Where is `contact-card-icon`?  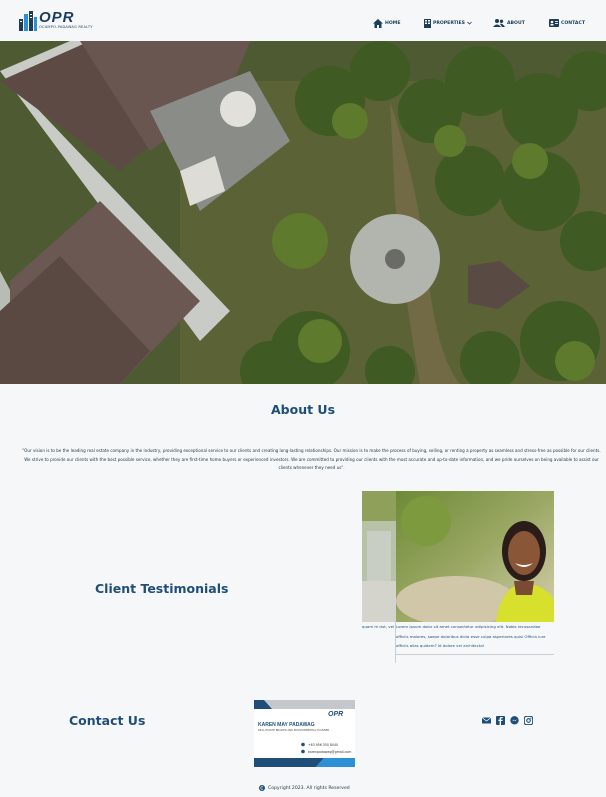
contact-card-icon is located at coordinates (554, 23).